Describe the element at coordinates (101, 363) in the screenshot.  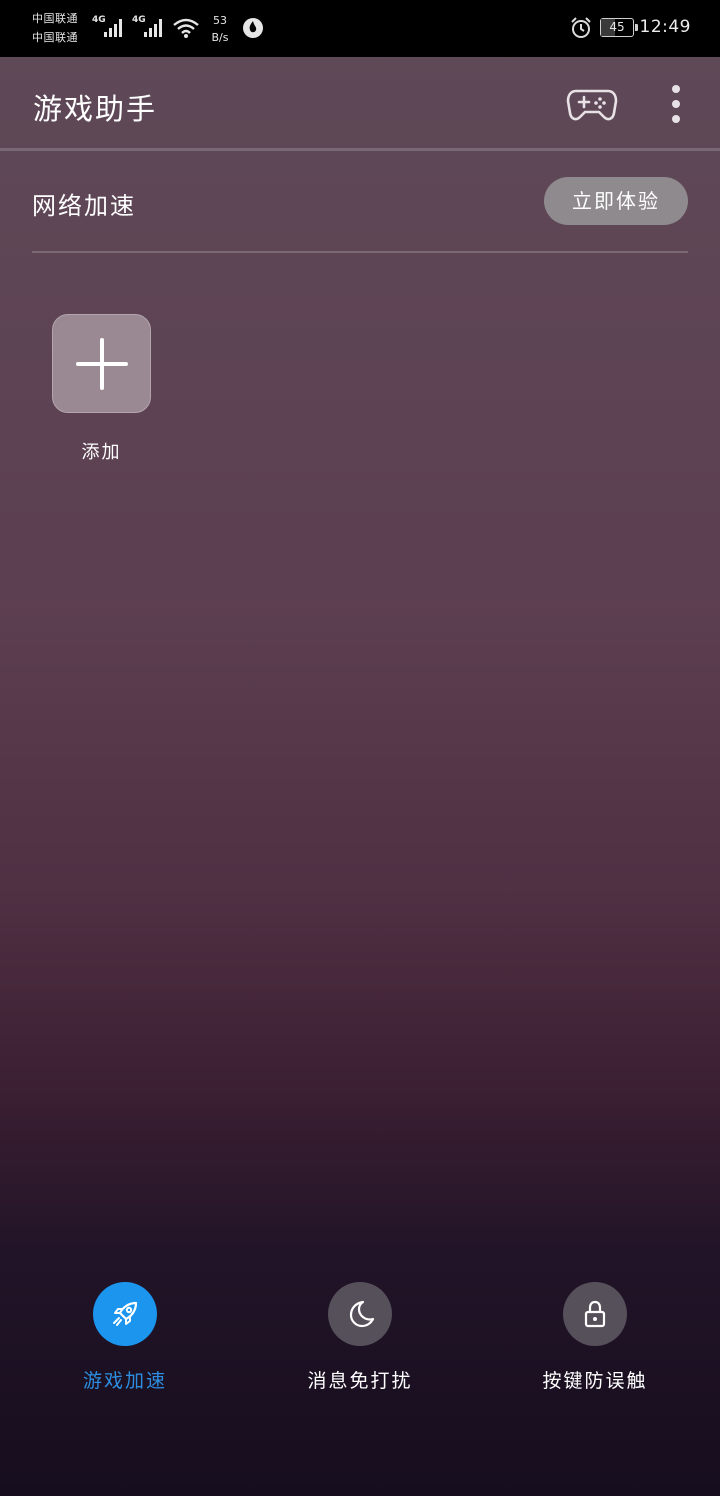
I see `add-game-button` at that location.